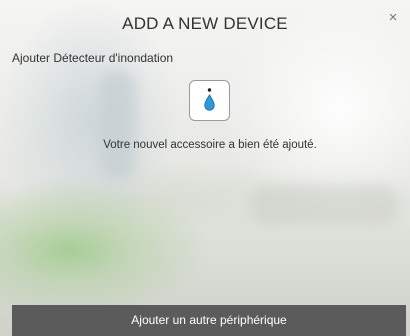 Image resolution: width=410 pixels, height=336 pixels. Describe the element at coordinates (393, 18) in the screenshot. I see `close-icon: ×` at that location.